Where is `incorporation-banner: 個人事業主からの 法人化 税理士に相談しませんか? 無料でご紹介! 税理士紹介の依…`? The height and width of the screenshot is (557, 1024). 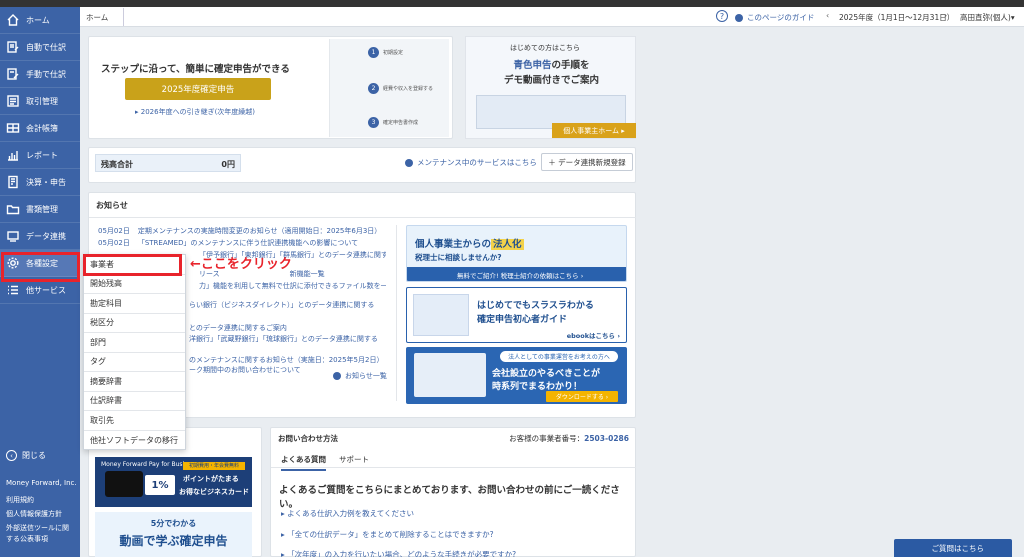 incorporation-banner: 個人事業主からの 法人化 税理士に相談しませんか? 無料でご紹介! 税理士紹介の依… is located at coordinates (516, 253).